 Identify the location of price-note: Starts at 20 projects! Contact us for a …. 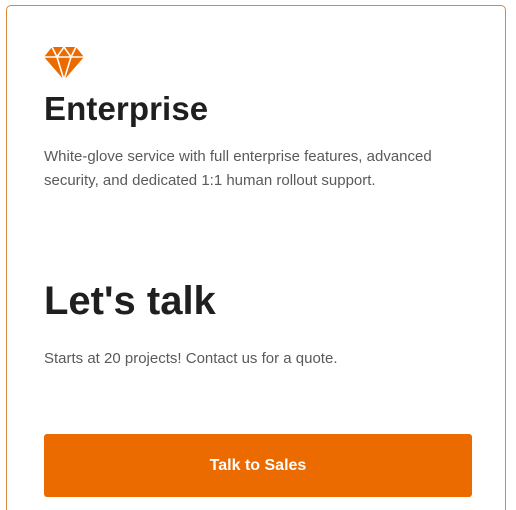
(191, 358).